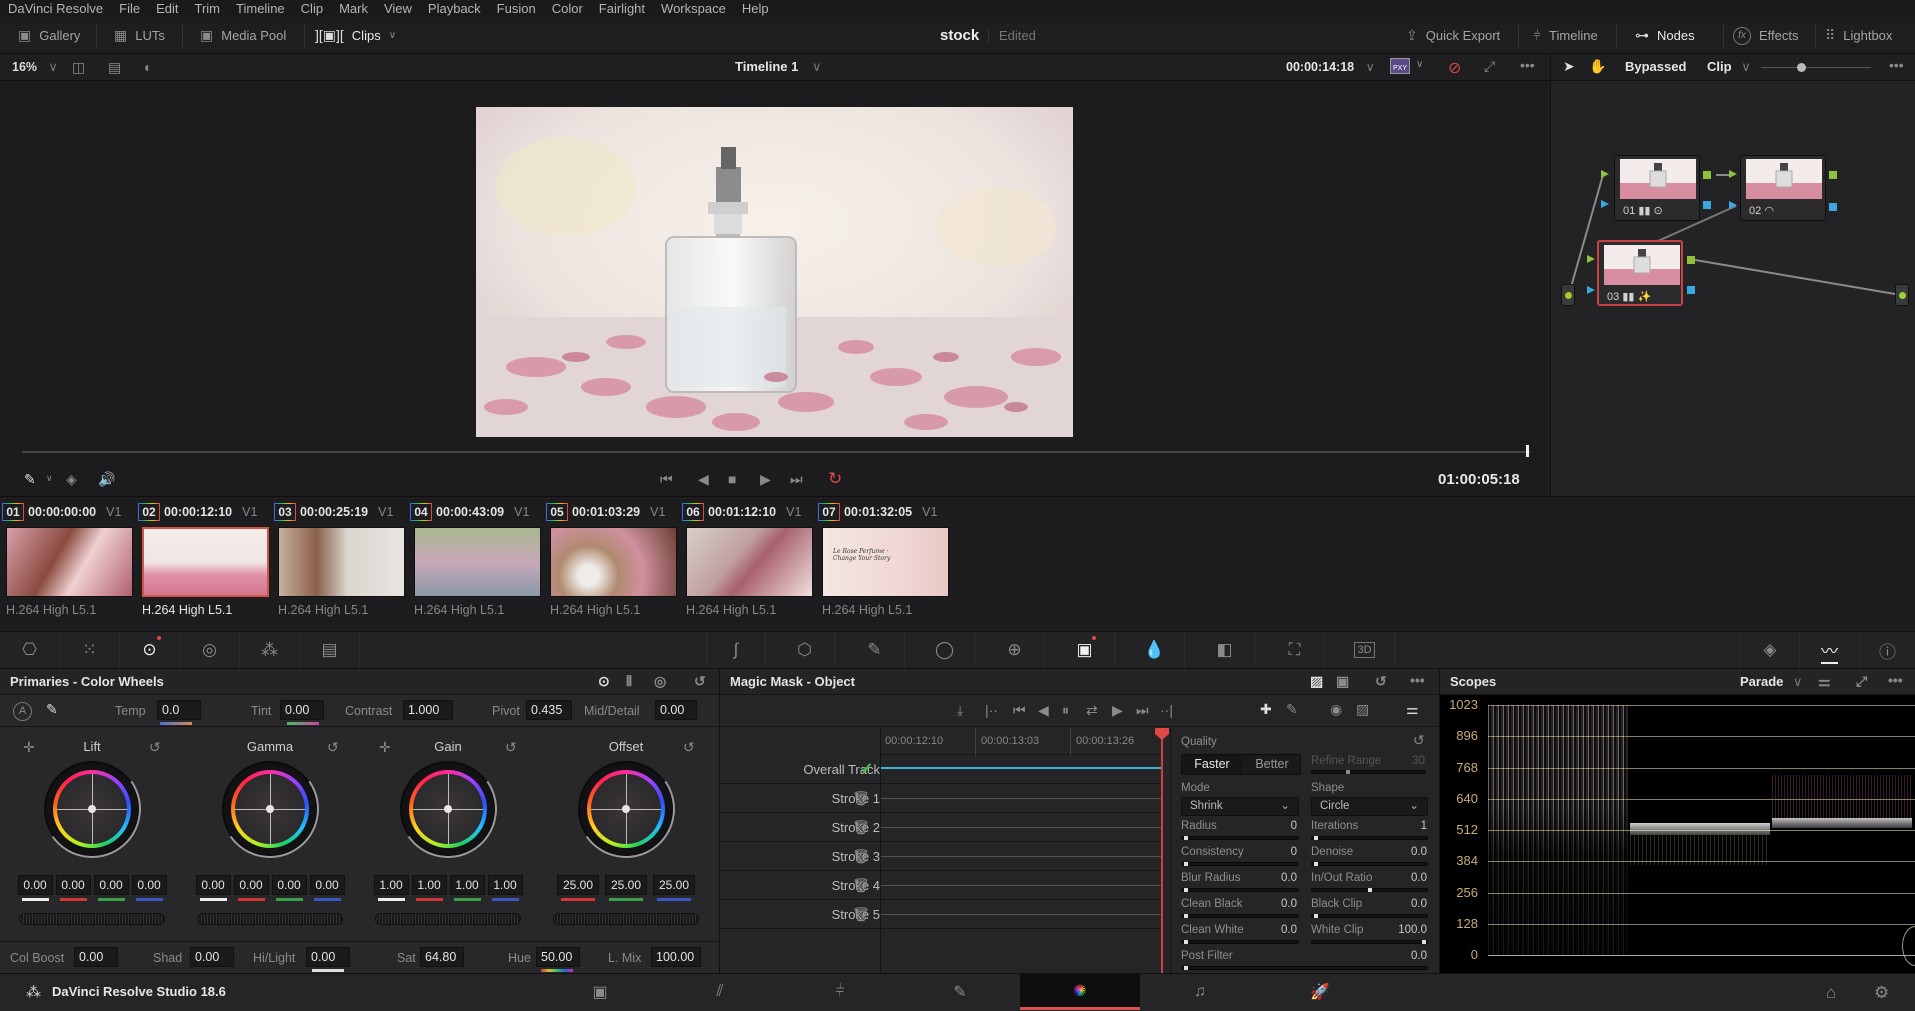 This screenshot has height=1011, width=1915. What do you see at coordinates (96, 957) in the screenshot?
I see `col-boost-field: 0.00` at bounding box center [96, 957].